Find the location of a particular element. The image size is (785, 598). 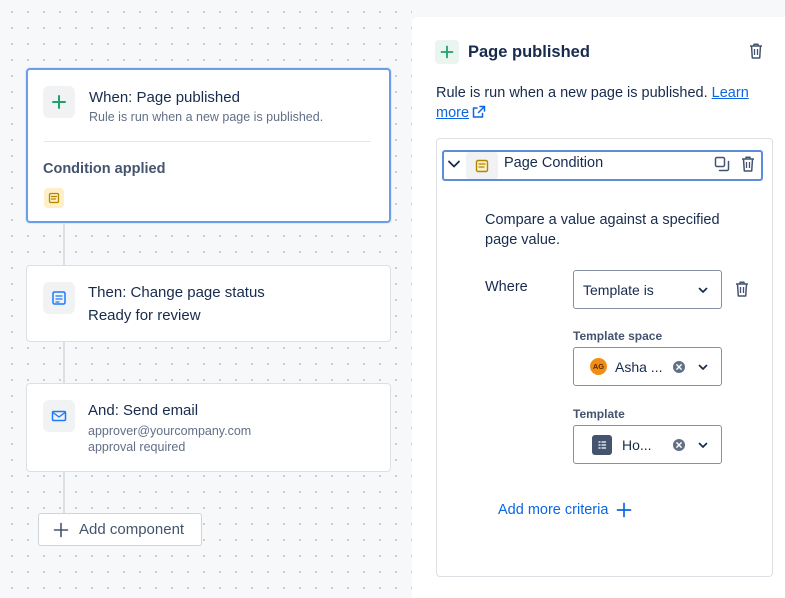

where-label: Where is located at coordinates (506, 287).